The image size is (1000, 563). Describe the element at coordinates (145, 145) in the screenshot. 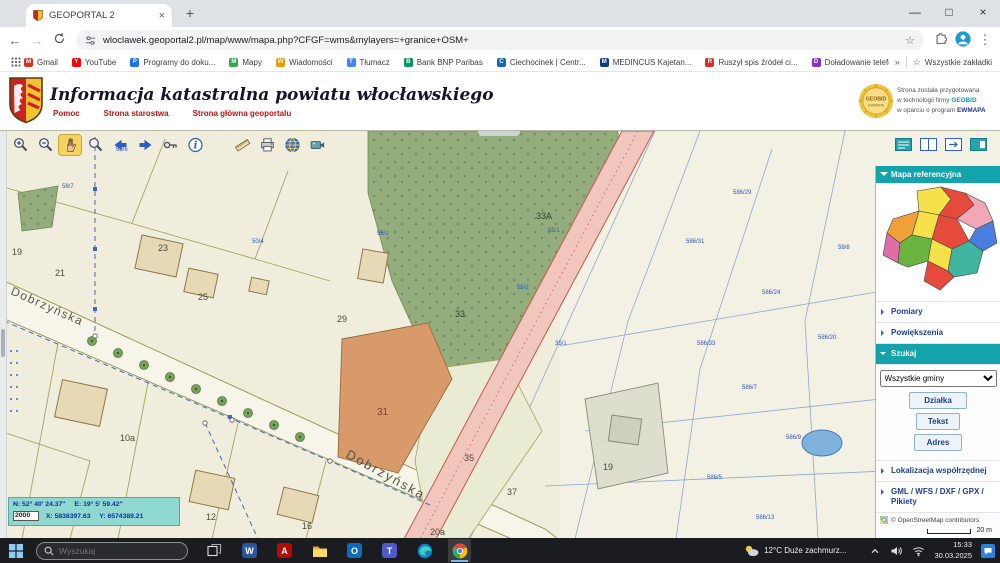

I see `next-view-tool-button` at that location.